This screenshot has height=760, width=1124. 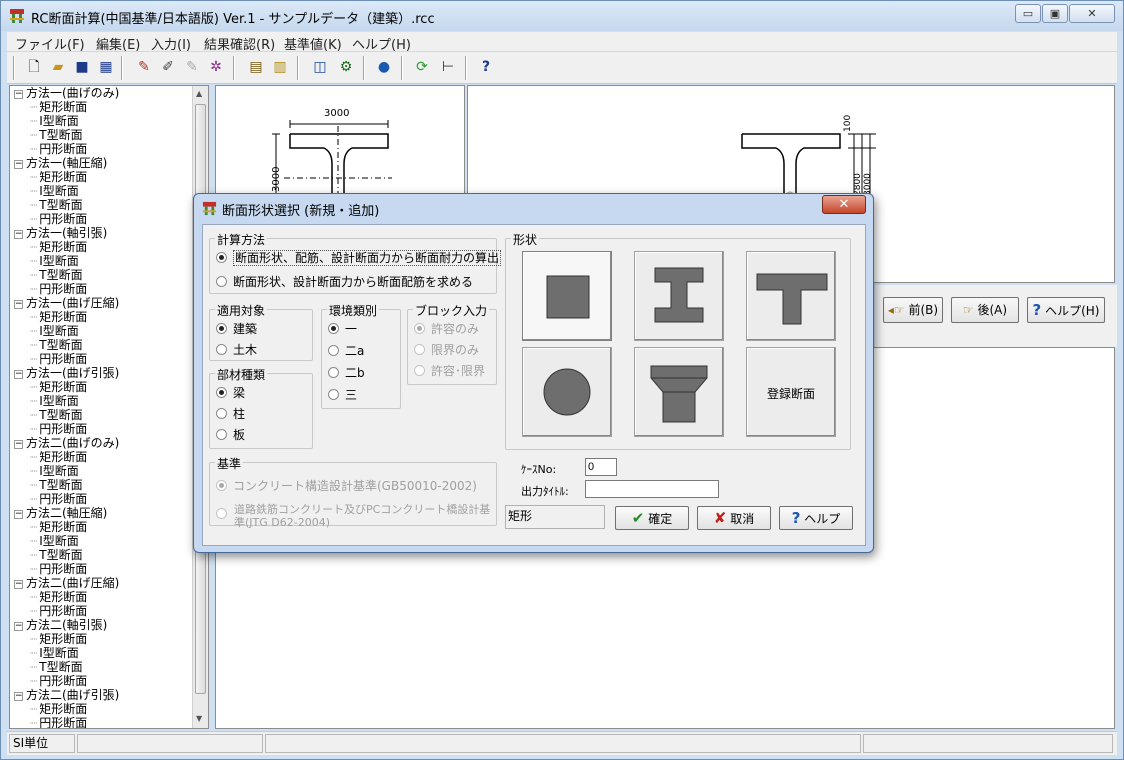 I want to click on output-title-input, so click(x=652, y=489).